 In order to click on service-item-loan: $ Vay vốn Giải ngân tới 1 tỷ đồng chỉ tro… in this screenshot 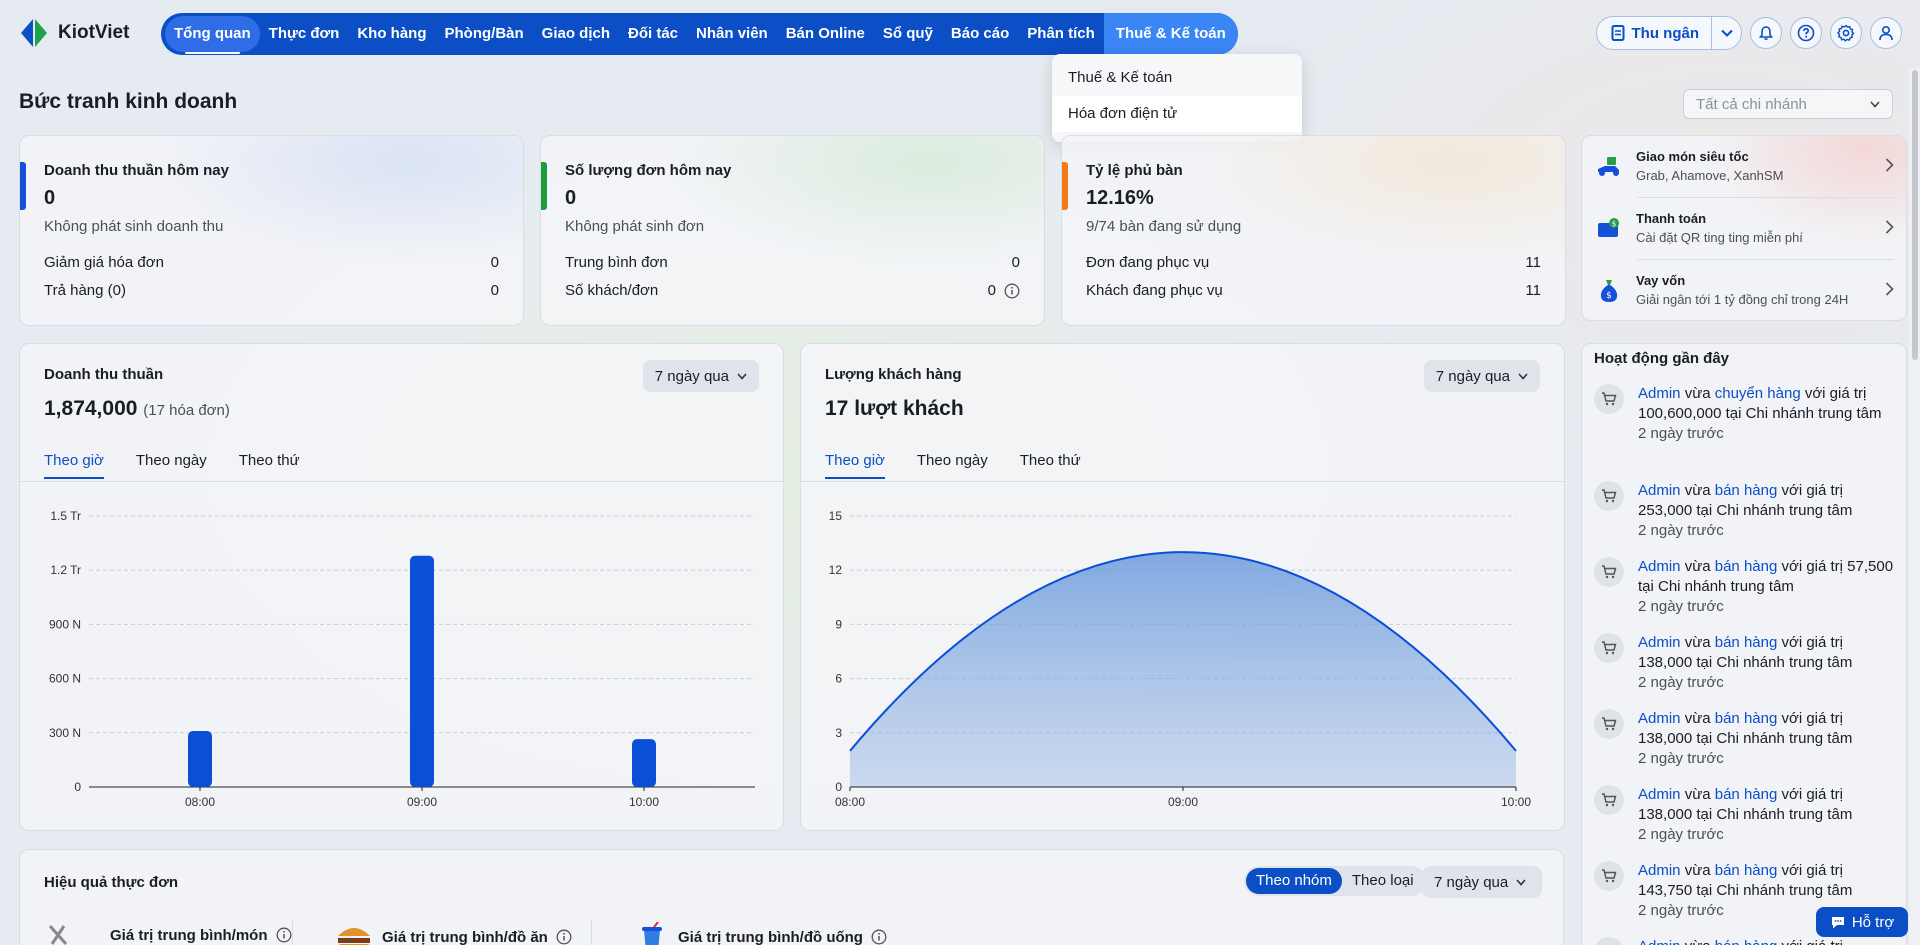, I will do `click(1744, 290)`.